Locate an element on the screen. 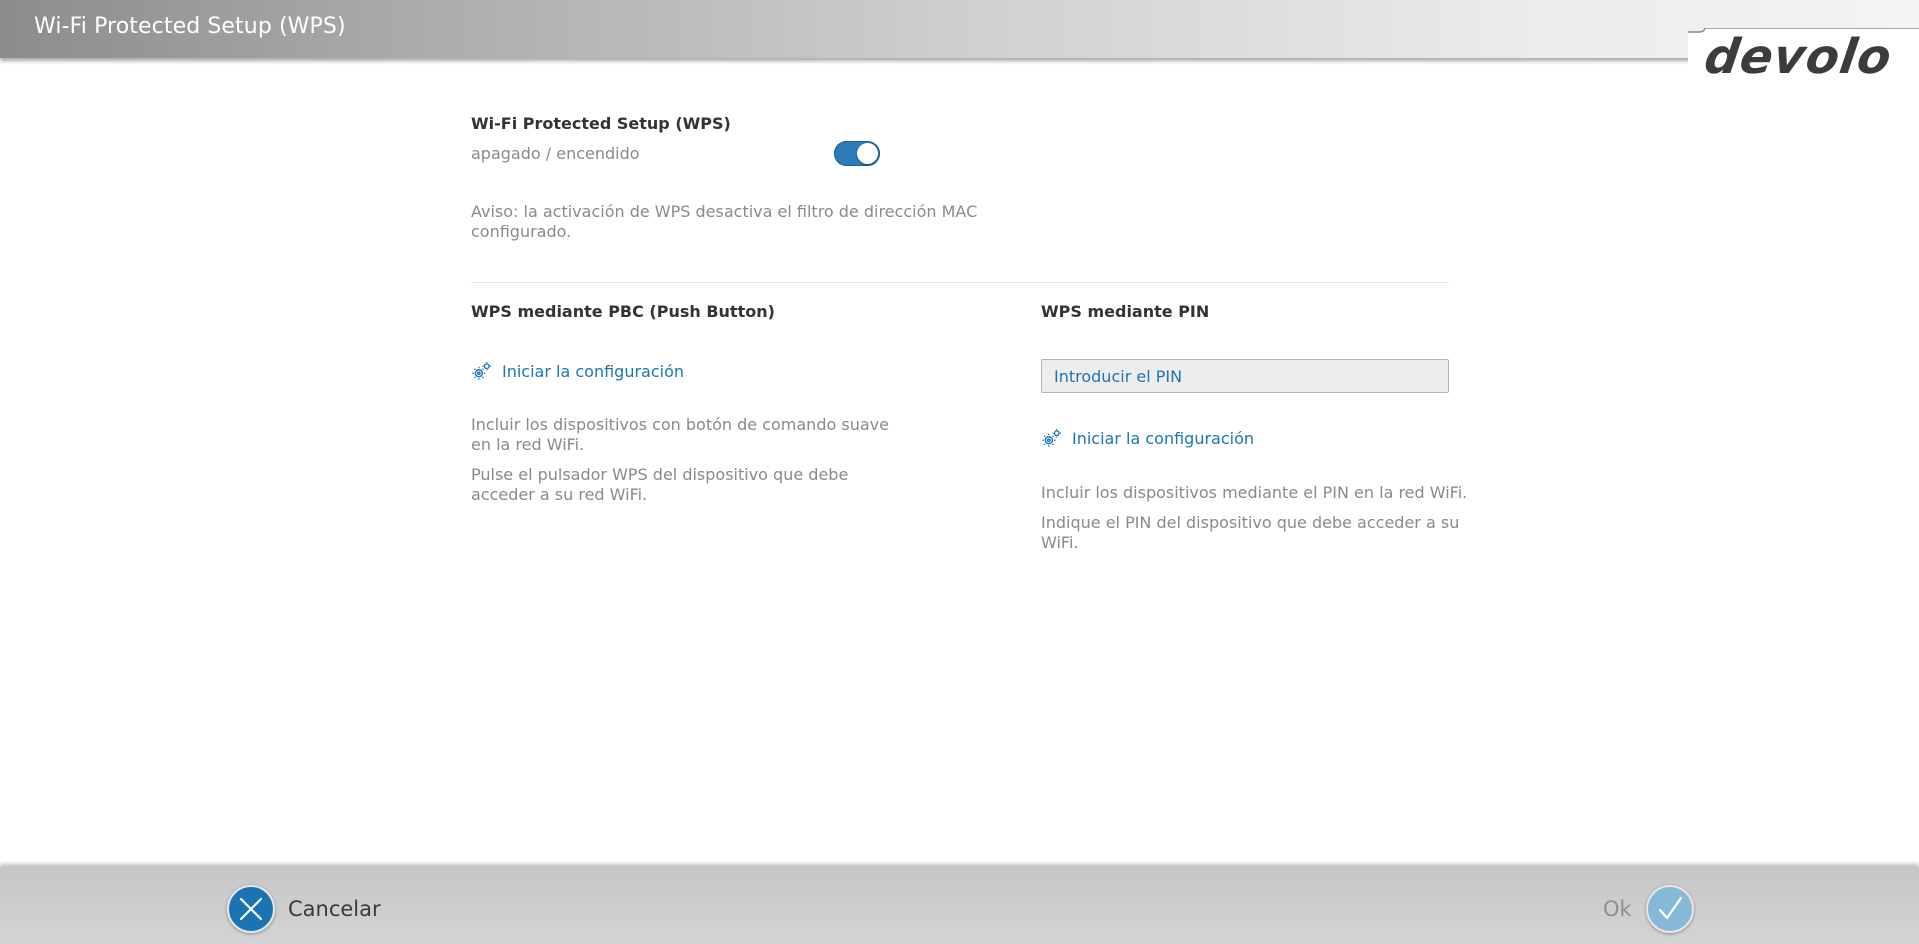 The height and width of the screenshot is (944, 1919). page-title: Wi-Fi Protected Setup (WPS) is located at coordinates (190, 26).